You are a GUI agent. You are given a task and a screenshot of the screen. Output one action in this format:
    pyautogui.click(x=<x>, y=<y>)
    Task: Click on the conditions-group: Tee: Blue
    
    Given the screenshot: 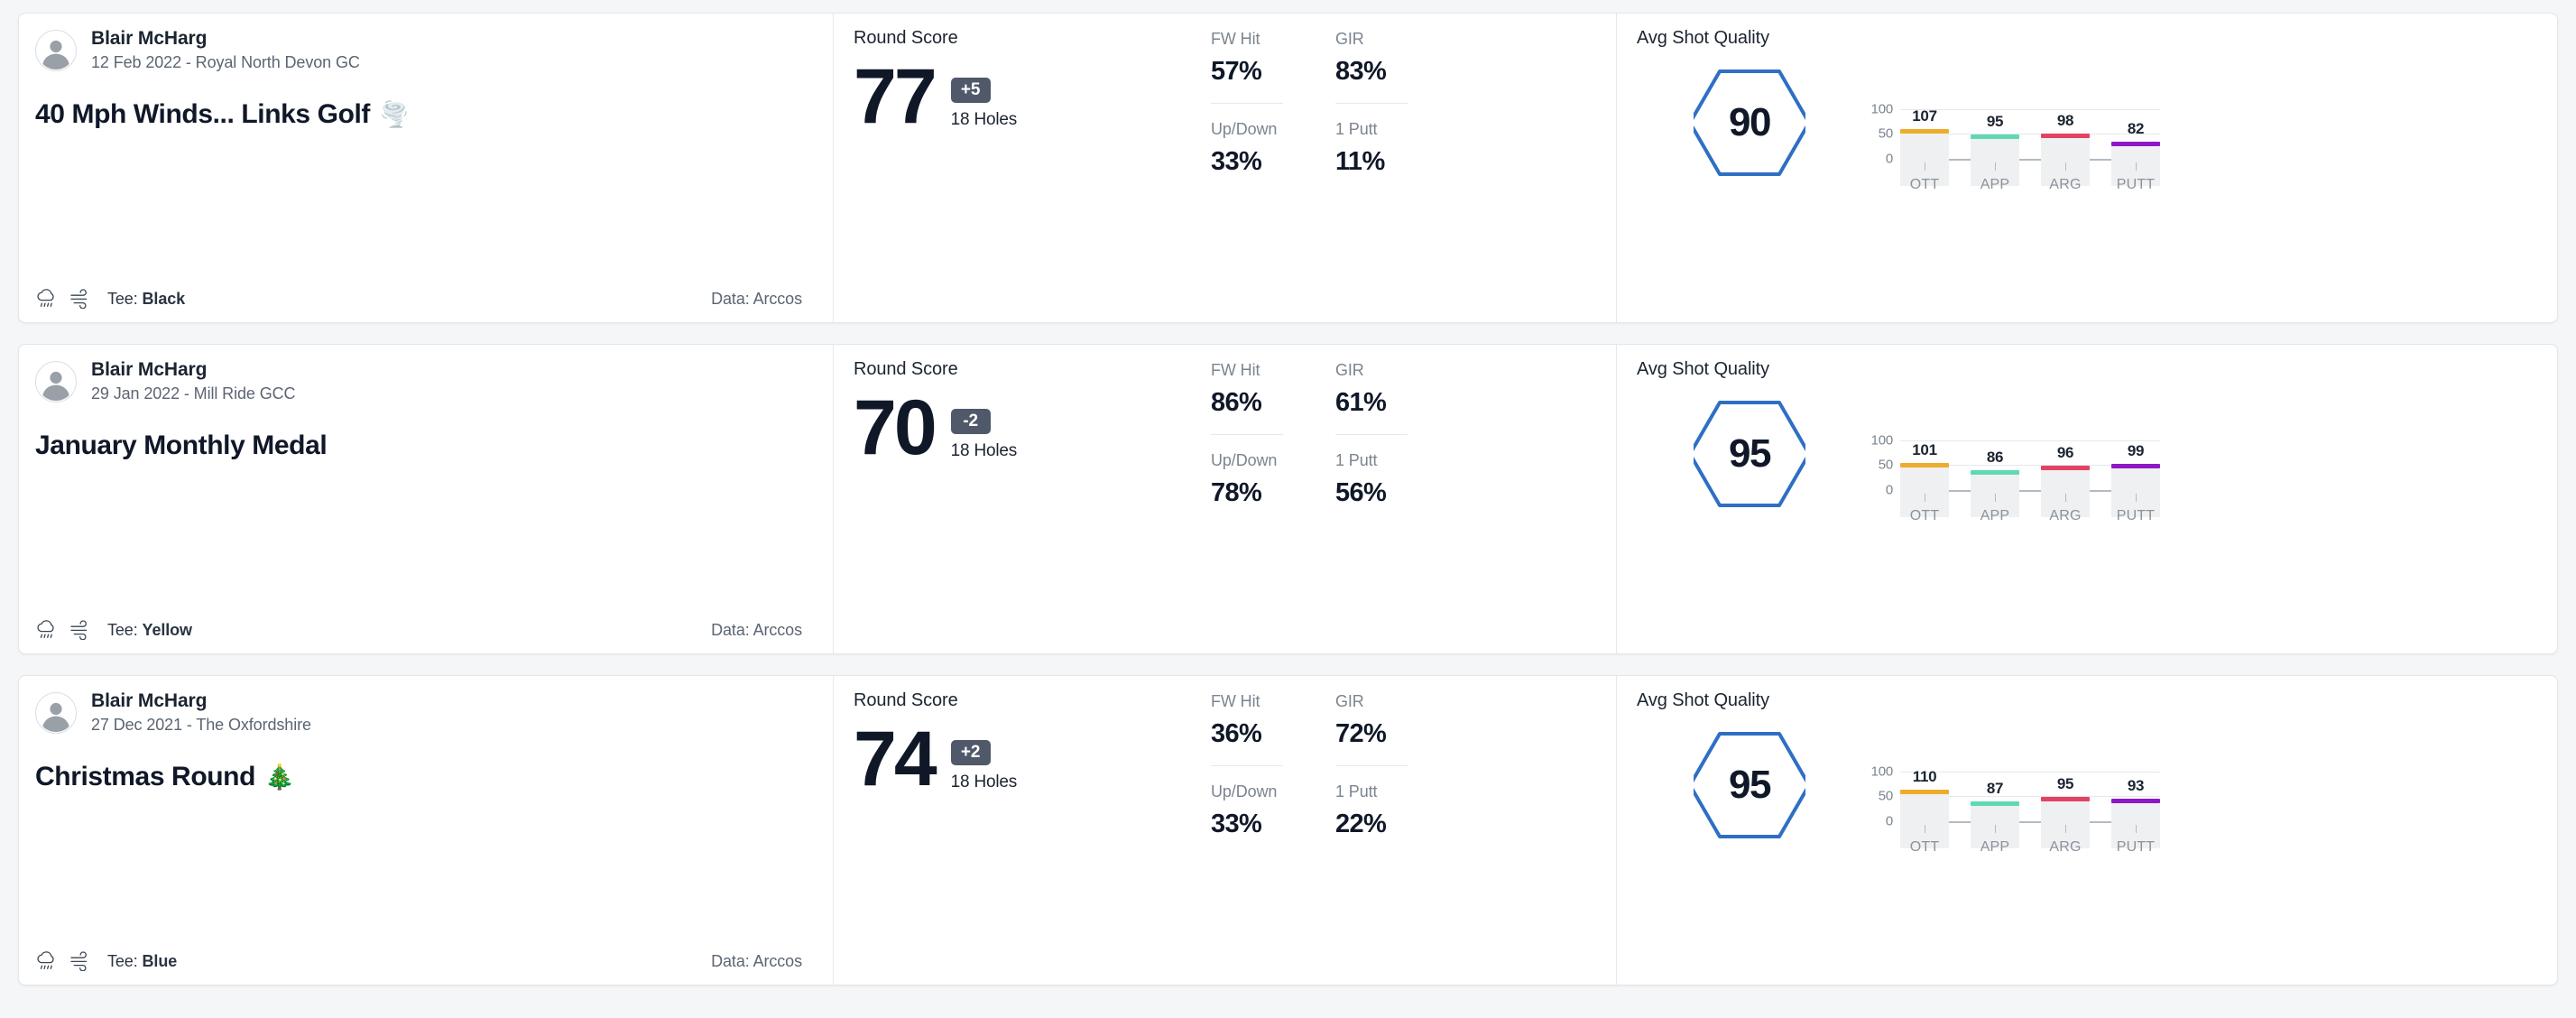 What is the action you would take?
    pyautogui.click(x=106, y=961)
    